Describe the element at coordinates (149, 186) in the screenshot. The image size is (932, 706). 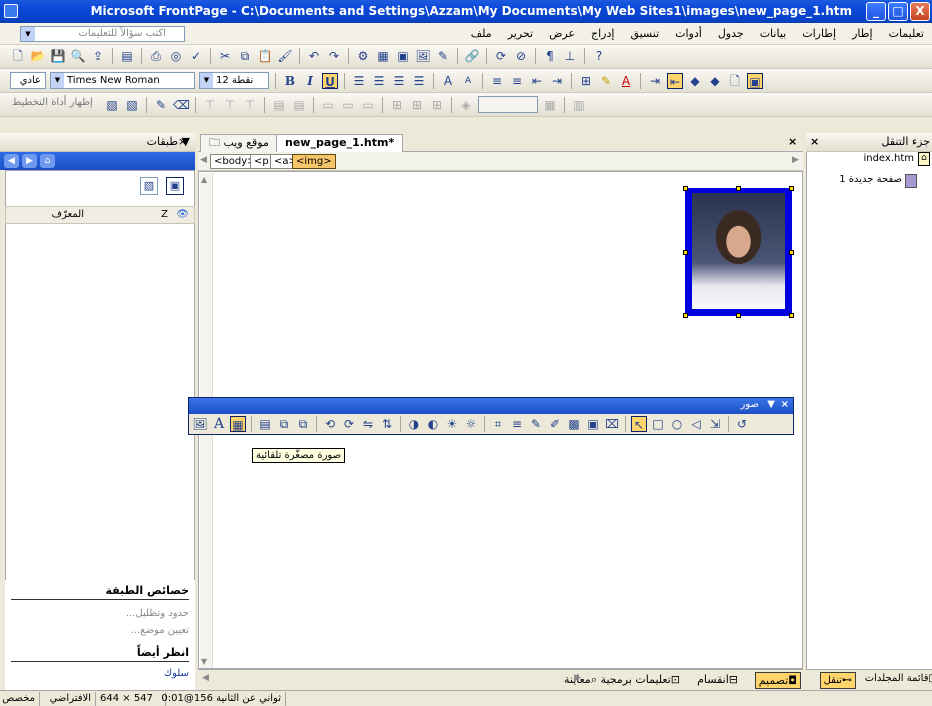
I see `draw-layer-icon: ▧` at that location.